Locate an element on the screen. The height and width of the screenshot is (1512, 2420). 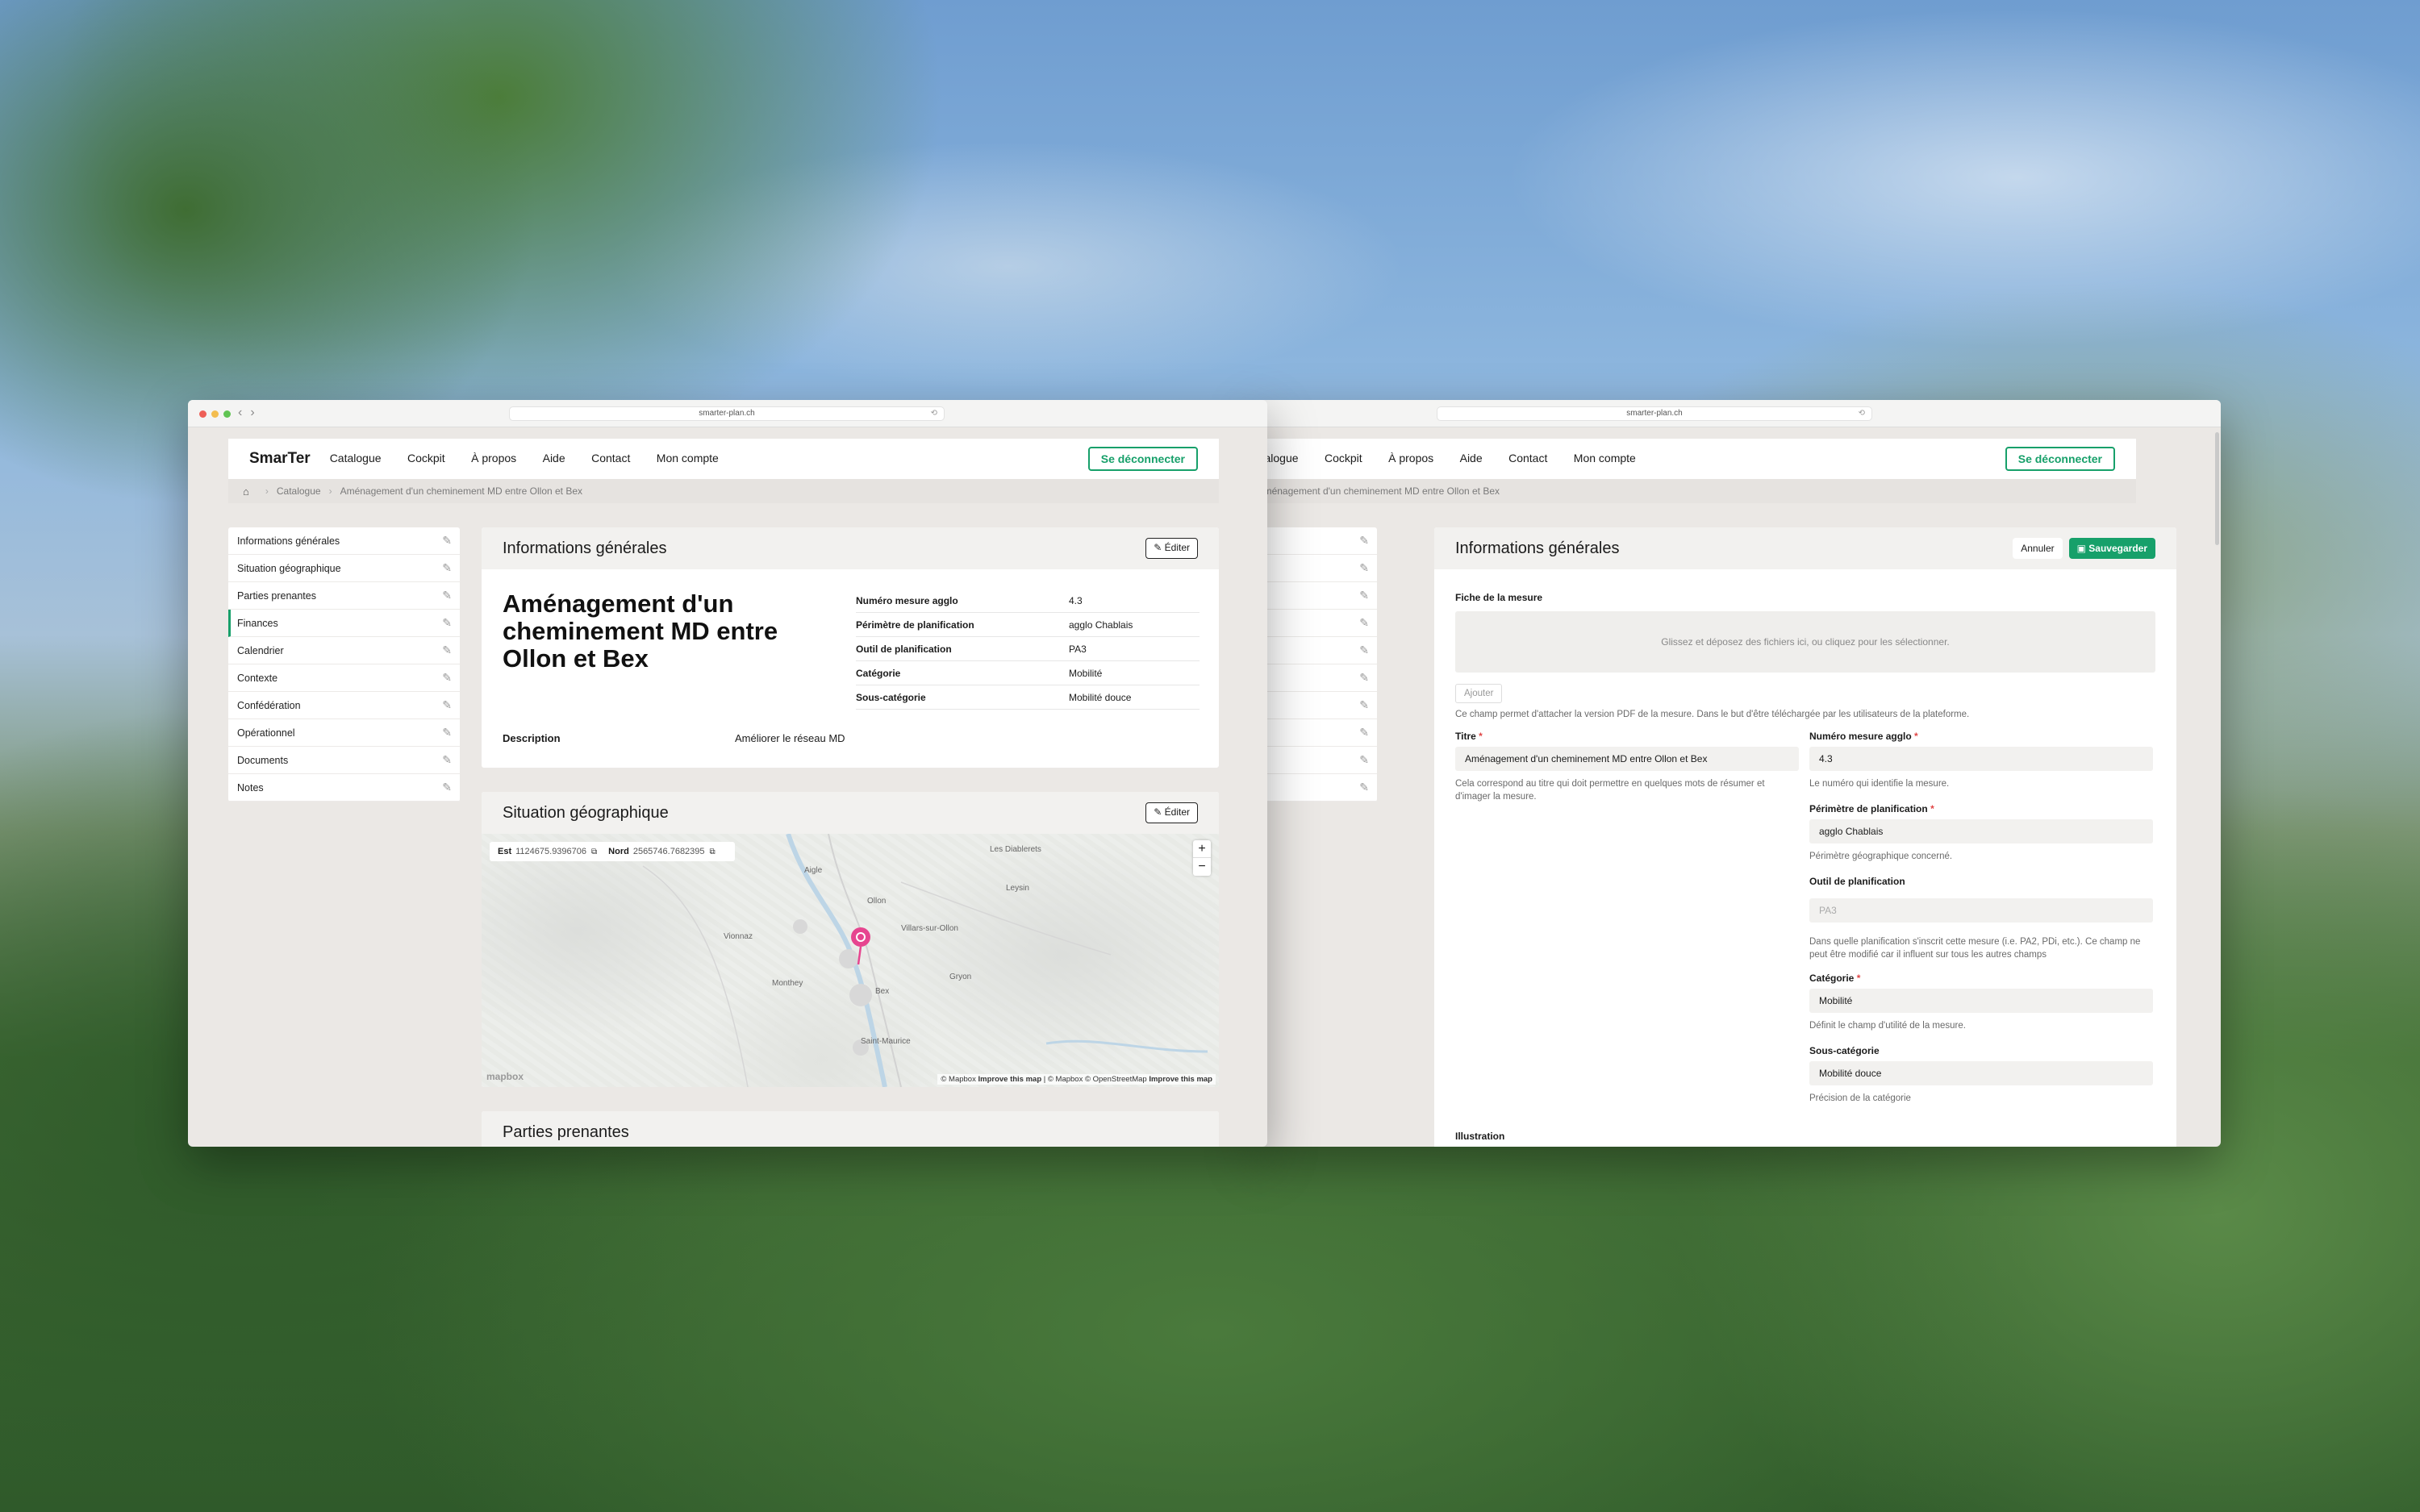
categorie-select: Mobilité is located at coordinates (1981, 1001).